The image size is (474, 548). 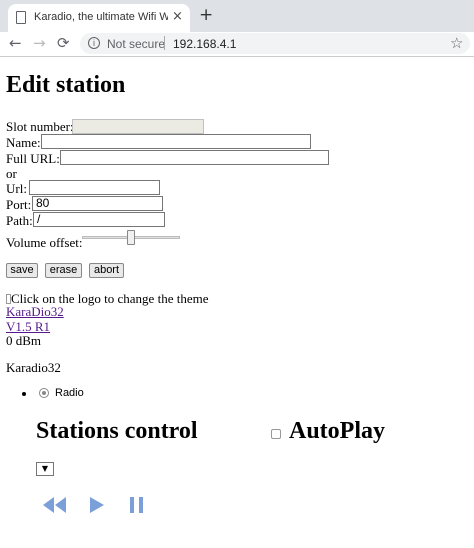 I want to click on address-separator, so click(x=164, y=43).